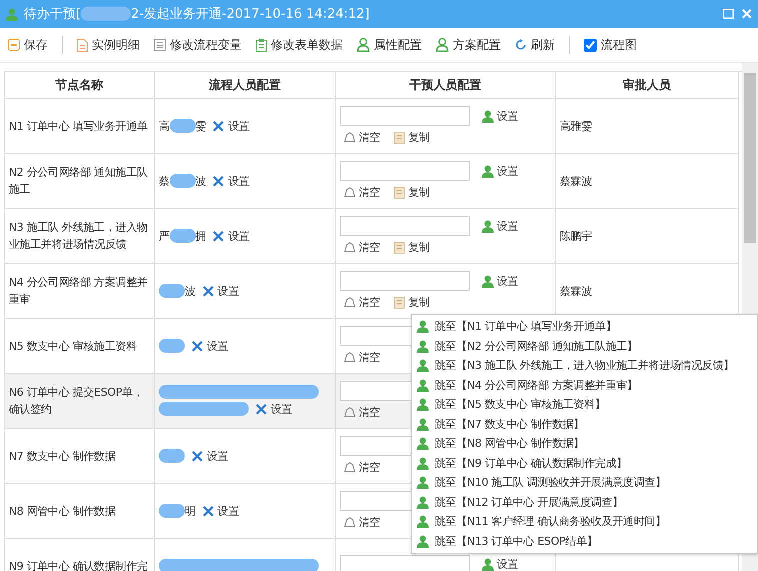  Describe the element at coordinates (590, 45) in the screenshot. I see `checkbox` at that location.